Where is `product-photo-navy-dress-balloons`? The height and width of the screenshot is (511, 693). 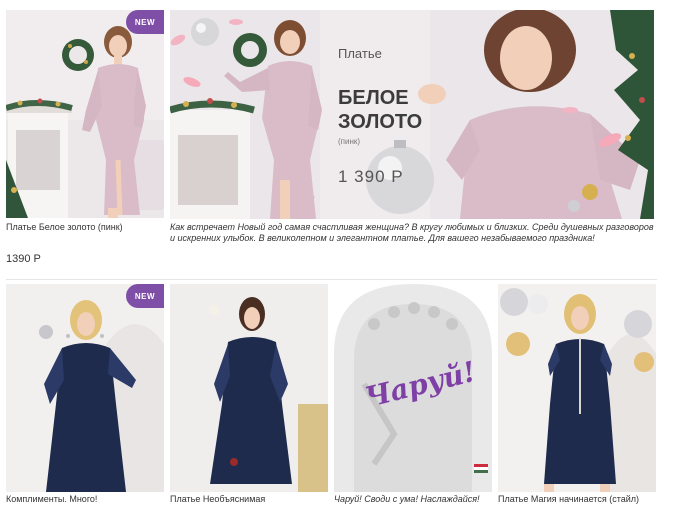 product-photo-navy-dress-balloons is located at coordinates (577, 388).